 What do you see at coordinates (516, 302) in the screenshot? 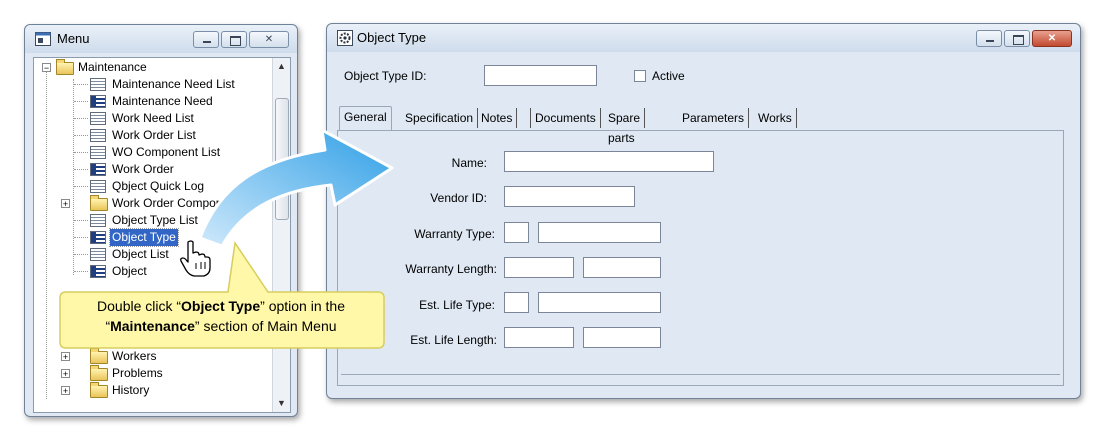
I see `est-life-type-code-input` at bounding box center [516, 302].